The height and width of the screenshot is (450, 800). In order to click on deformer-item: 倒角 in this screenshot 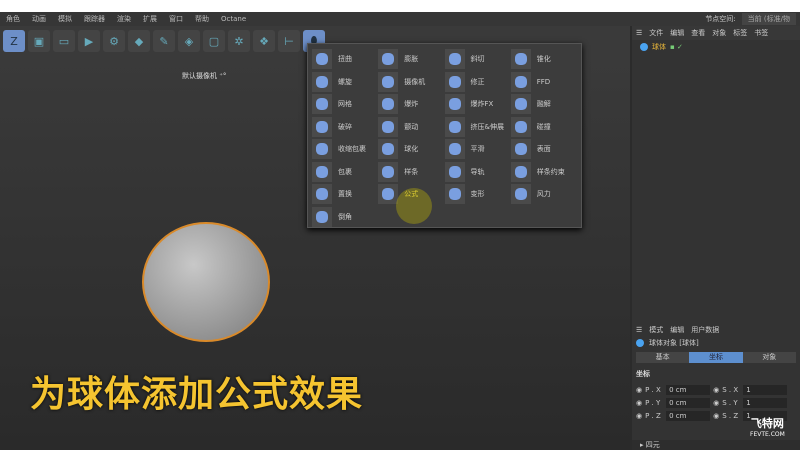, I will do `click(345, 217)`.